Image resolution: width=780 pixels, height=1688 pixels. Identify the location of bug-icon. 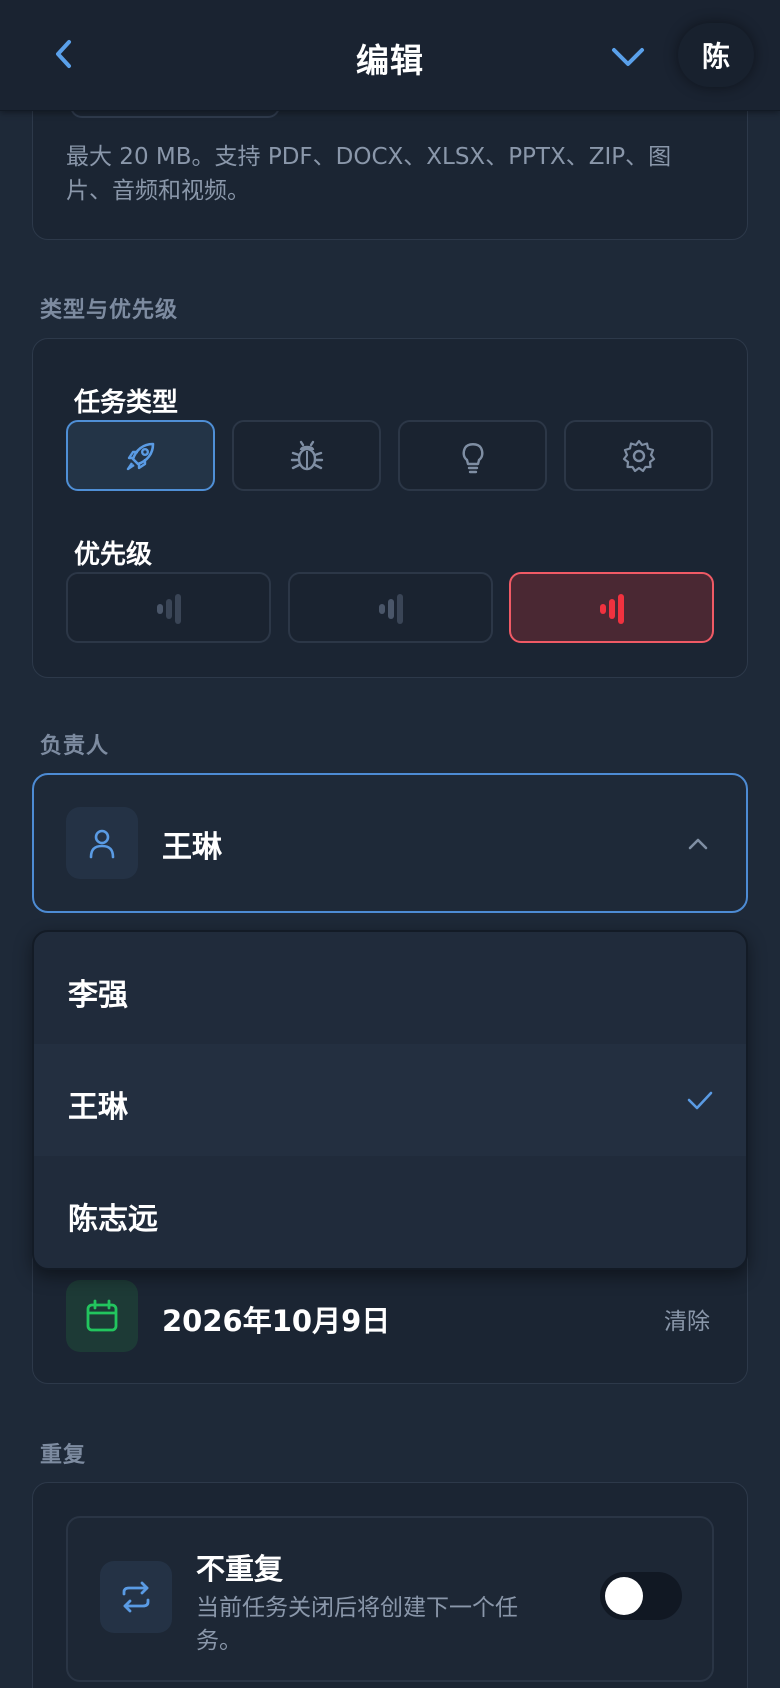
(306, 455).